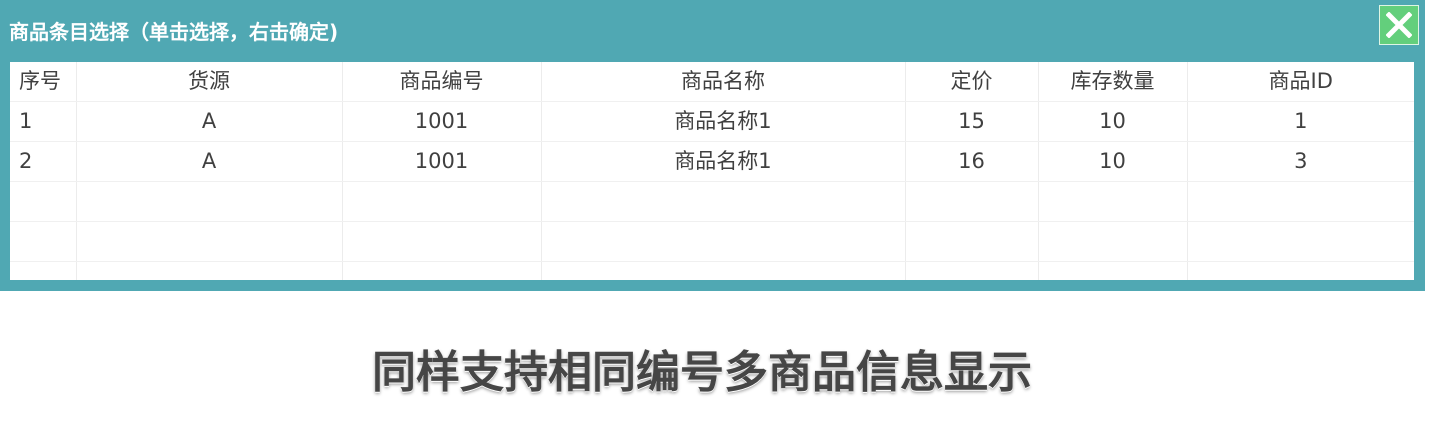 This screenshot has width=1431, height=446. I want to click on table-row: 1 A 1001 商品名称1 15 10 1, so click(712, 121).